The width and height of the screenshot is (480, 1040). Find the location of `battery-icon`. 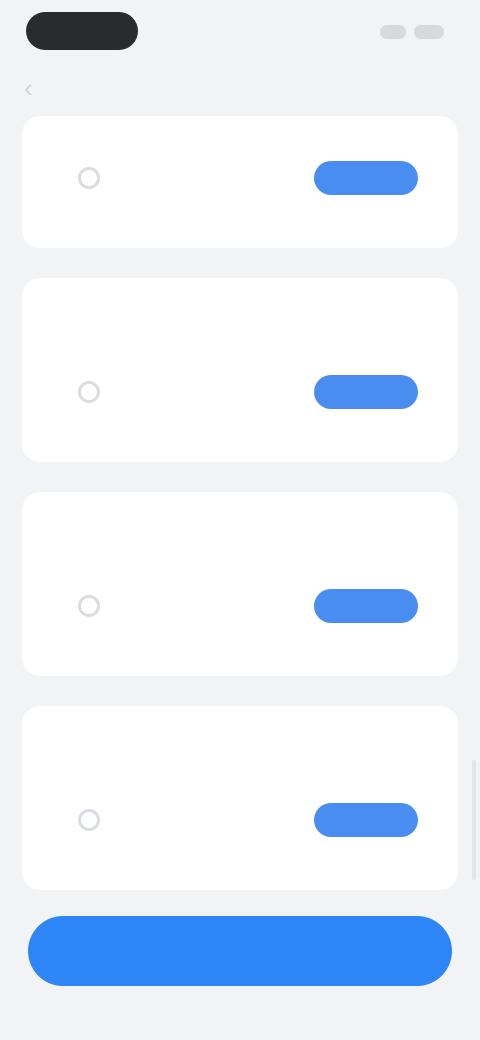

battery-icon is located at coordinates (429, 32).